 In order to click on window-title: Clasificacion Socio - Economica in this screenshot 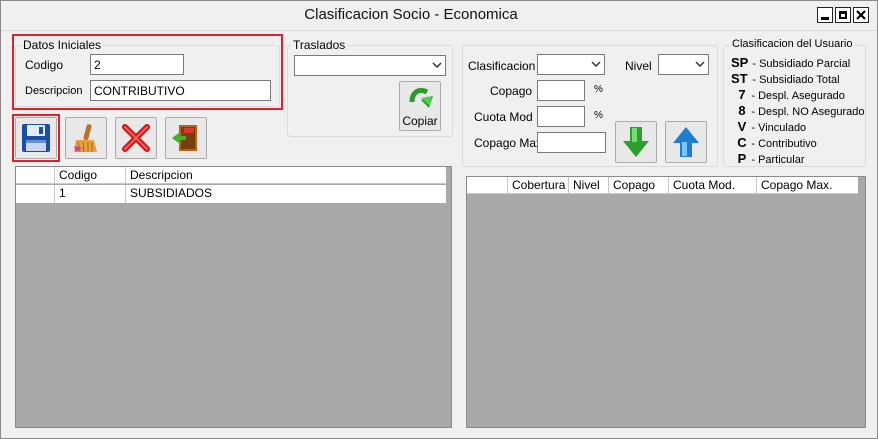, I will do `click(411, 14)`.